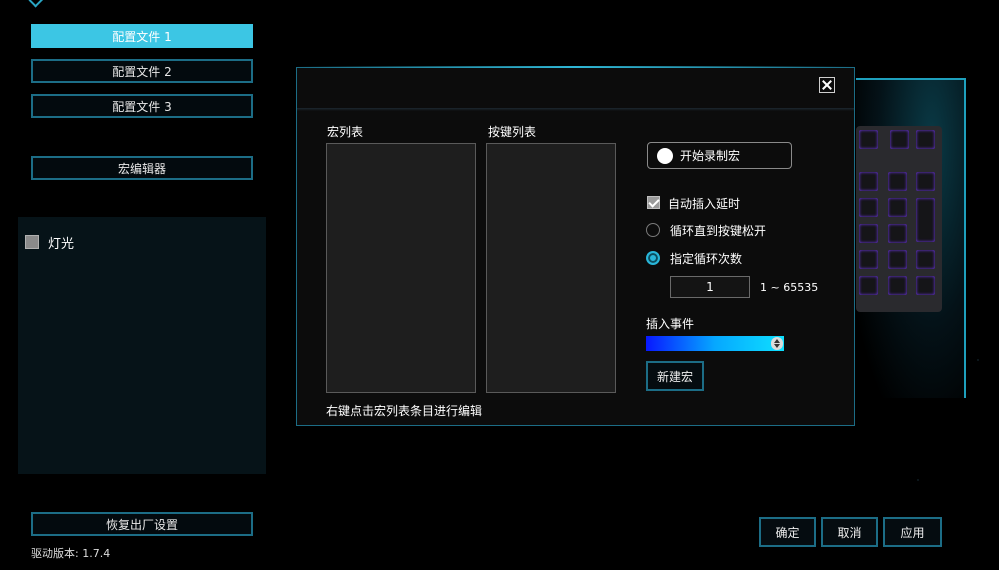 This screenshot has height=570, width=999. I want to click on profile-1-label: 配置文件 1, so click(142, 36).